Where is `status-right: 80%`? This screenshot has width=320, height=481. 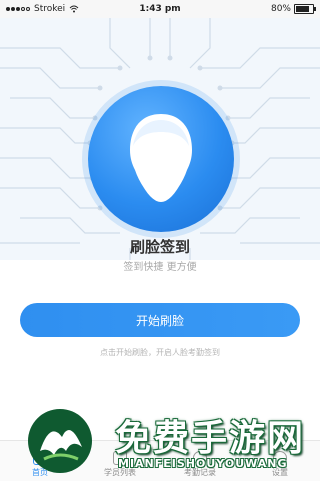
status-right: 80% is located at coordinates (293, 9).